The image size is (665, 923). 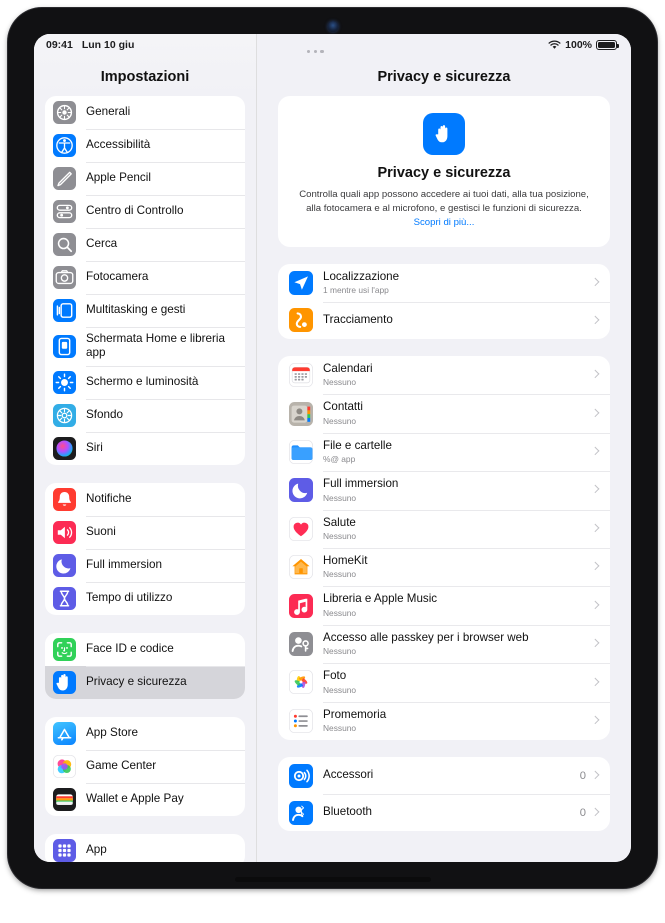 I want to click on home-screen-icon, so click(x=64, y=346).